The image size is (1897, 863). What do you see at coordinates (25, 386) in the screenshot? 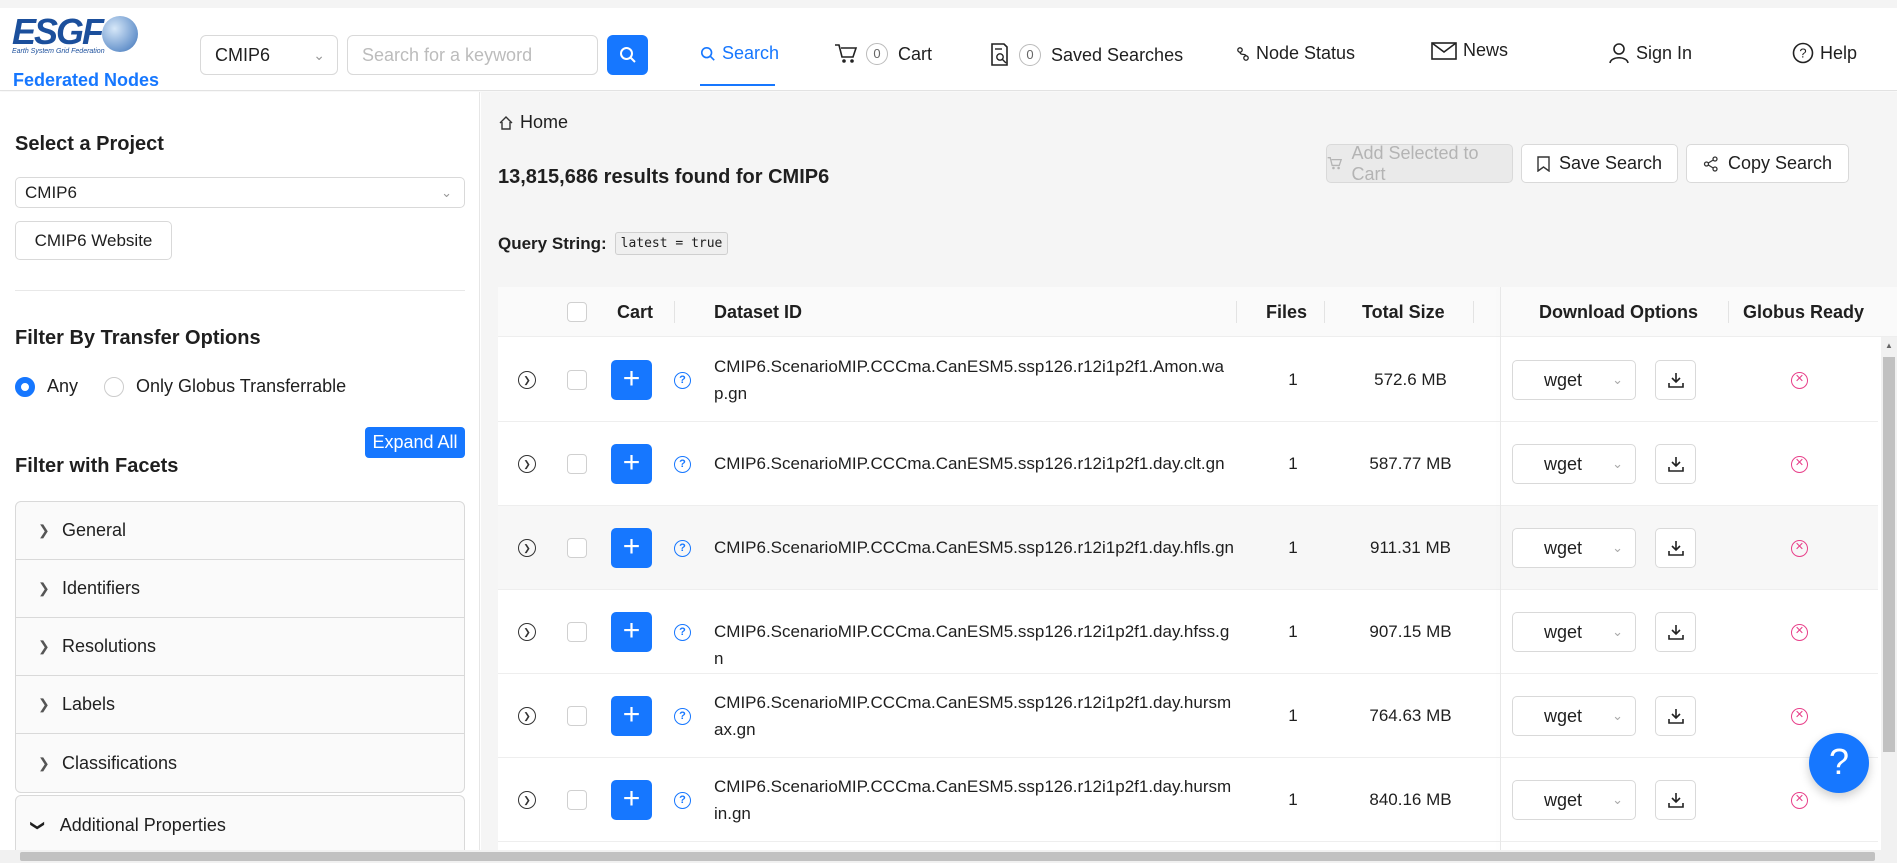
I see `radio-any` at bounding box center [25, 386].